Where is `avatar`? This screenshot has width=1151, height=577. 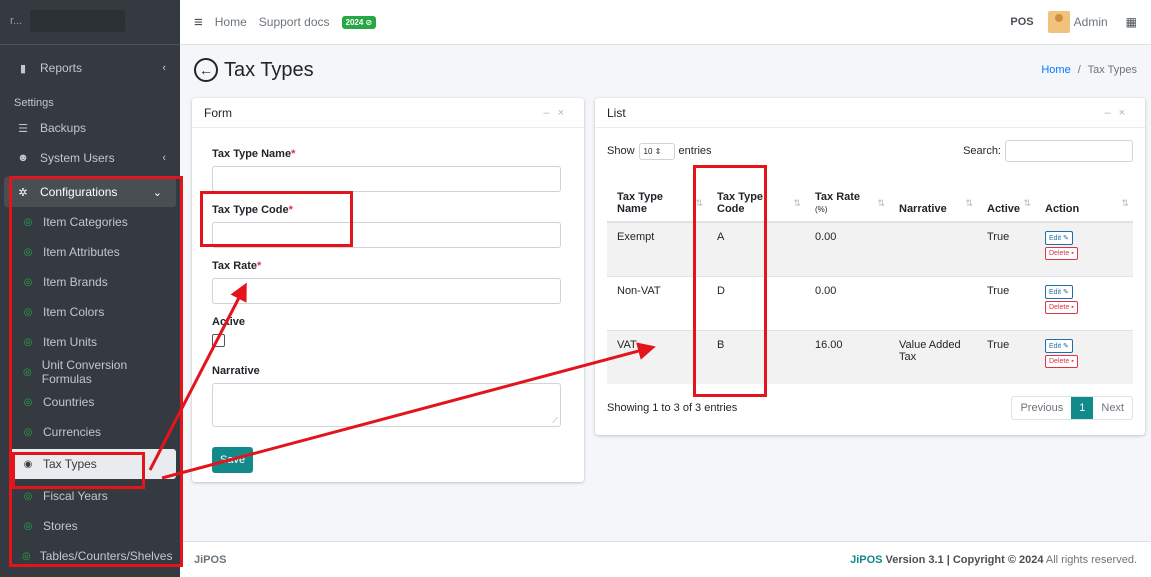
avatar is located at coordinates (1058, 22).